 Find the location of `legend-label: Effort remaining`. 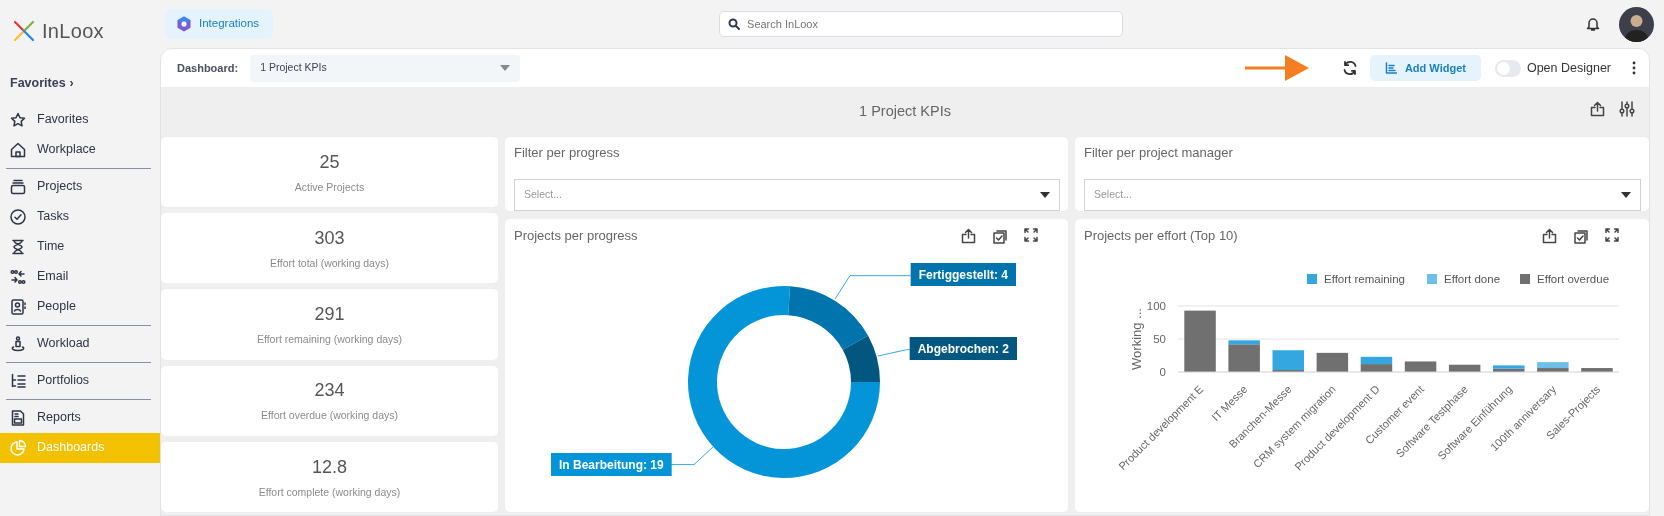

legend-label: Effort remaining is located at coordinates (1364, 279).